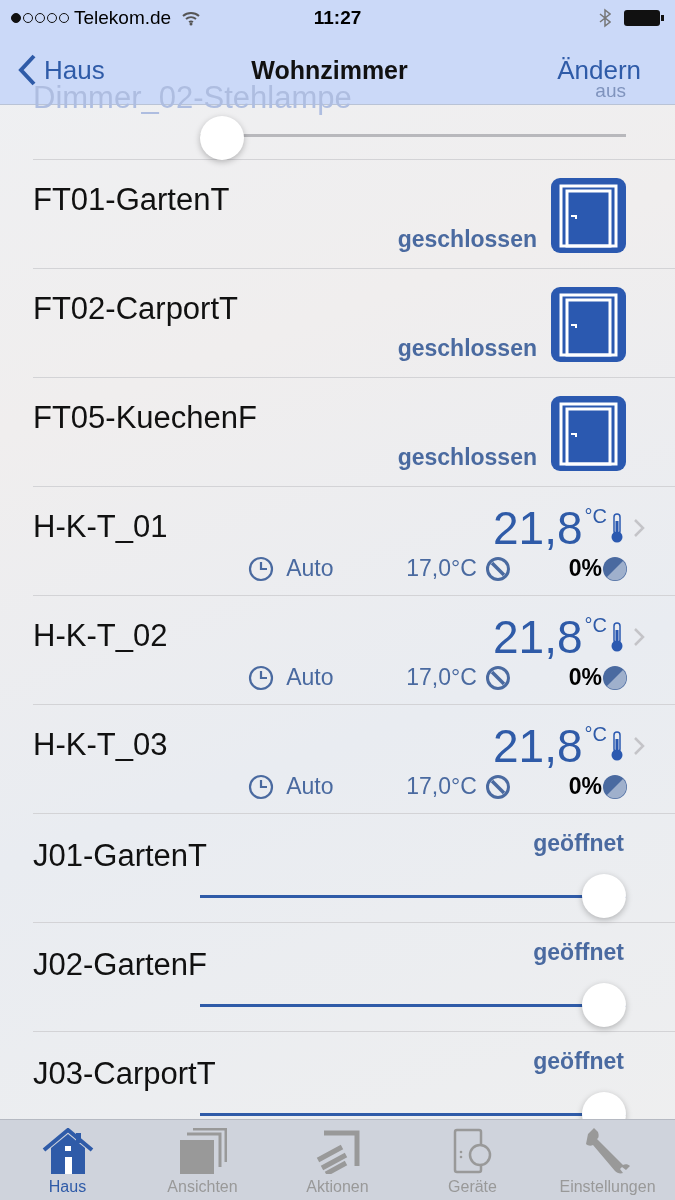 This screenshot has width=675, height=1200. I want to click on device-name: FT02-CarportT, so click(135, 309).